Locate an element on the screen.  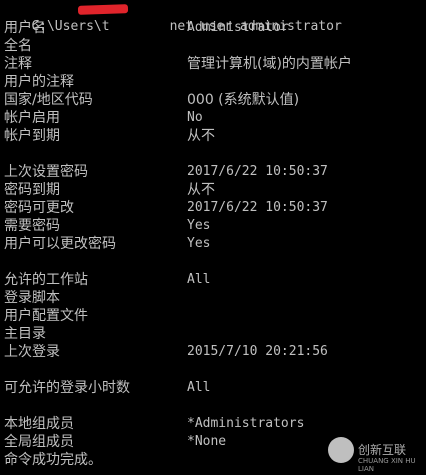
field-value: 000 (系统默认值) is located at coordinates (243, 100).